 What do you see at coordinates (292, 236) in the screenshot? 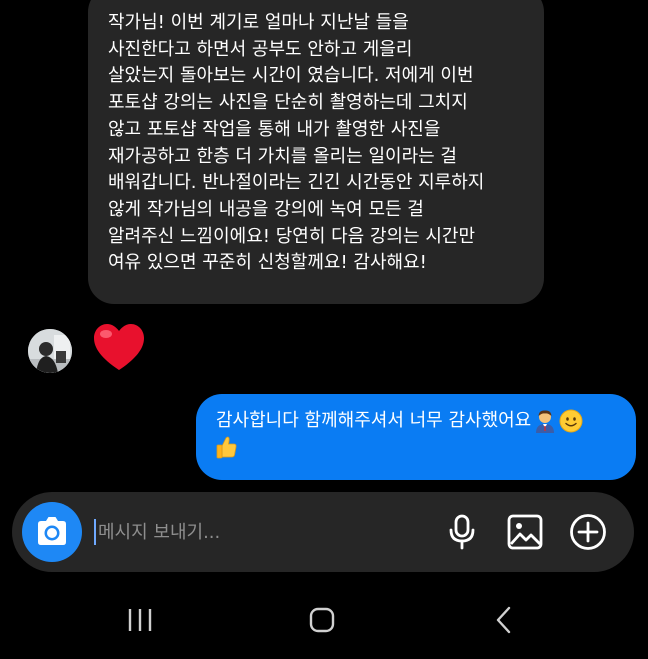
I see `received-message-line: 알려주신 느낌이에요! 당연히 다음 강의는 시간만` at bounding box center [292, 236].